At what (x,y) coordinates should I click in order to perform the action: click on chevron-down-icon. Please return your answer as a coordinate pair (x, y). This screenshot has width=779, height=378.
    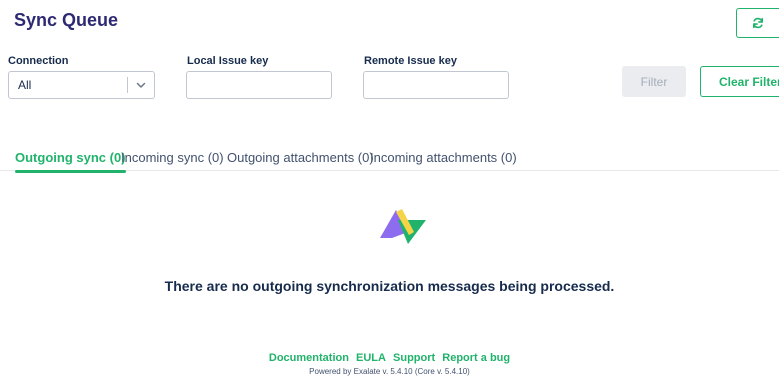
    Looking at the image, I should click on (141, 85).